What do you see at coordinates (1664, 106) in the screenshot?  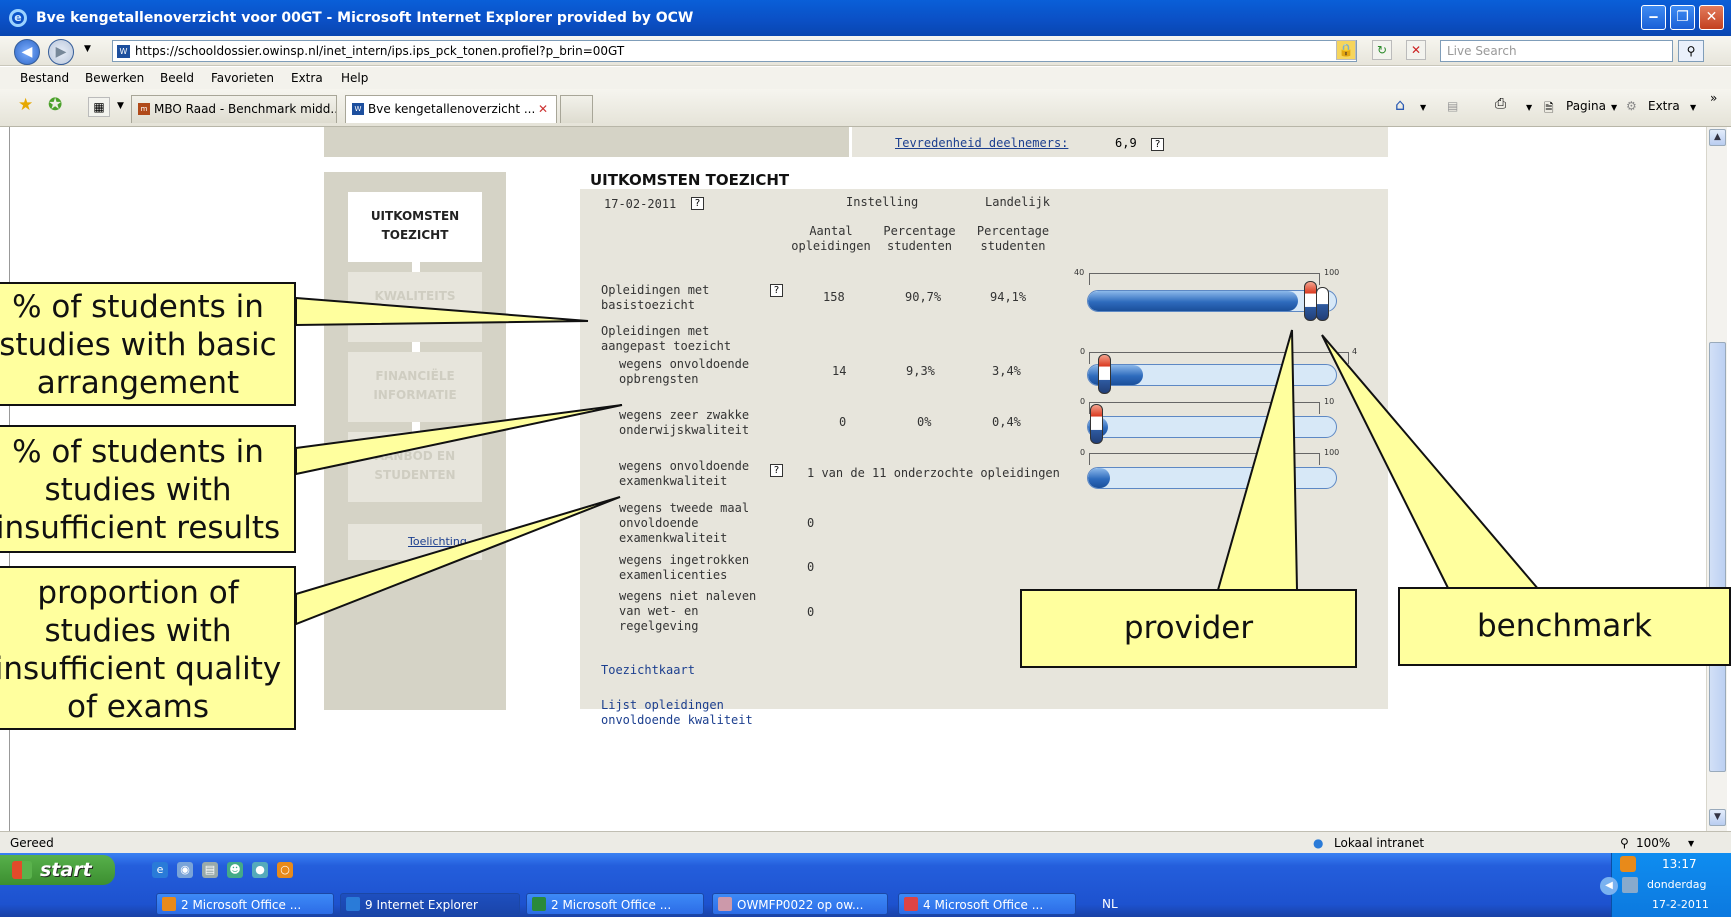 I see `extra-menu: Extra` at bounding box center [1664, 106].